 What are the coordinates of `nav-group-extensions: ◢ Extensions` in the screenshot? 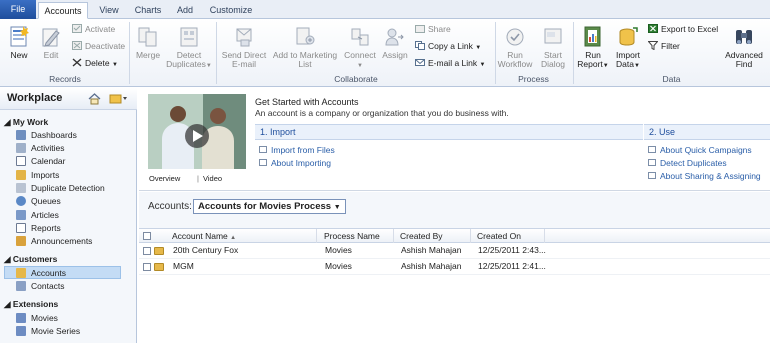 It's located at (31, 304).